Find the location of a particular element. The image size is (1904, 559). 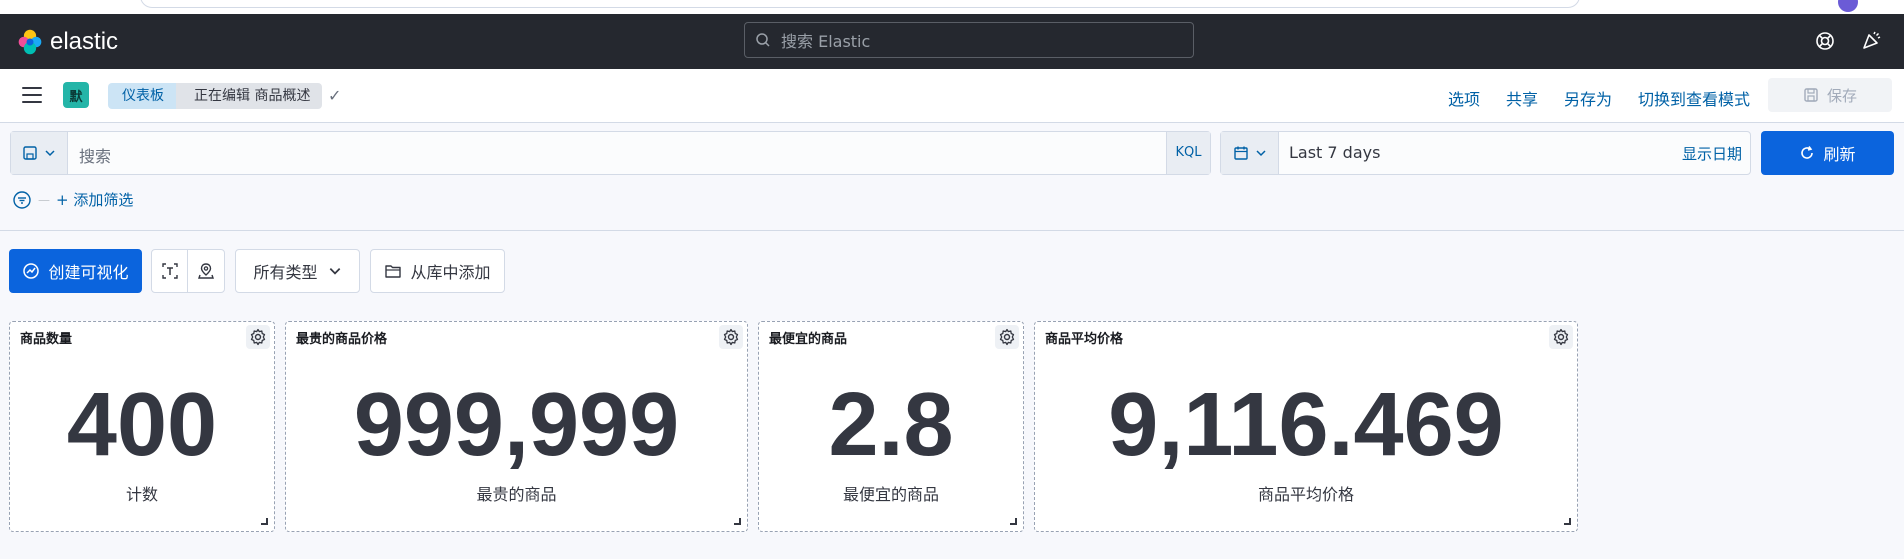

kql-toggle: KQL is located at coordinates (1188, 153).